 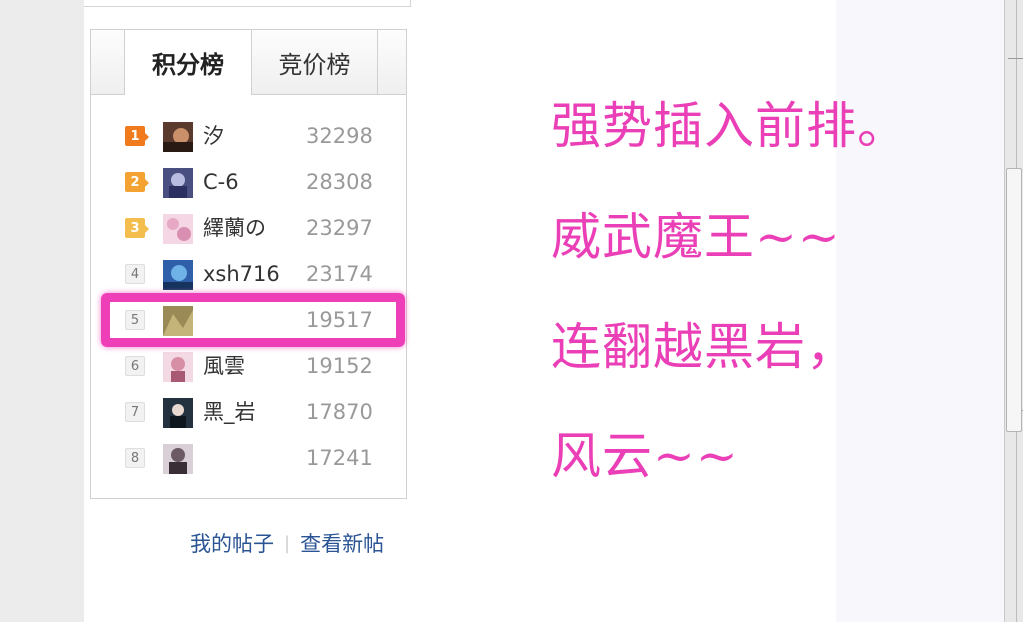 What do you see at coordinates (135, 274) in the screenshot?
I see `rank-badge: 4` at bounding box center [135, 274].